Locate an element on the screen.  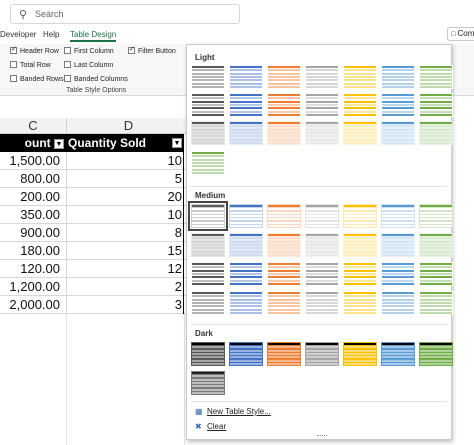
quantity-cell: 5 is located at coordinates (125, 179).